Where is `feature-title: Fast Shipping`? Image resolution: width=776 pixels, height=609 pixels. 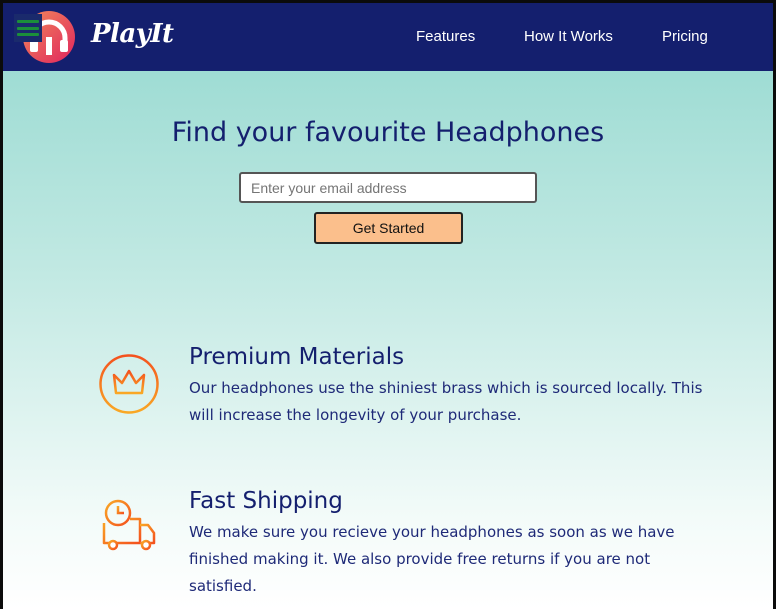 feature-title: Fast Shipping is located at coordinates (266, 501).